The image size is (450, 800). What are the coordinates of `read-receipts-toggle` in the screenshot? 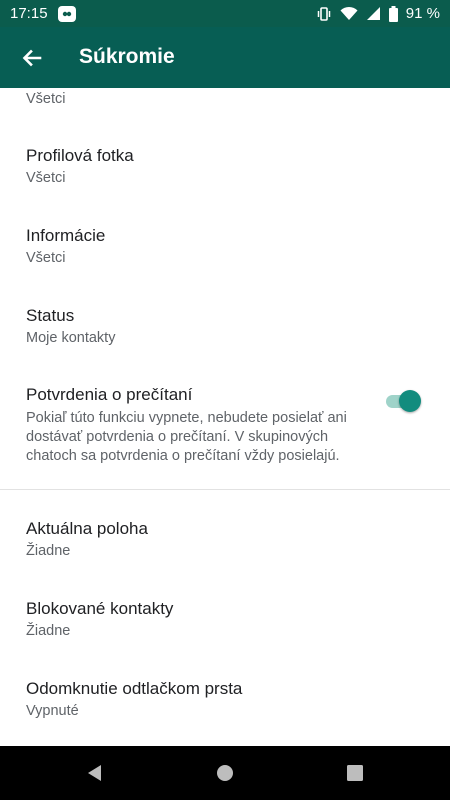 It's located at (404, 401).